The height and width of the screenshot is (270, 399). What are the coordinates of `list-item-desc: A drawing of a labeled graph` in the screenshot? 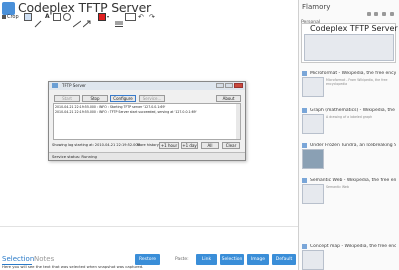 It's located at (349, 117).